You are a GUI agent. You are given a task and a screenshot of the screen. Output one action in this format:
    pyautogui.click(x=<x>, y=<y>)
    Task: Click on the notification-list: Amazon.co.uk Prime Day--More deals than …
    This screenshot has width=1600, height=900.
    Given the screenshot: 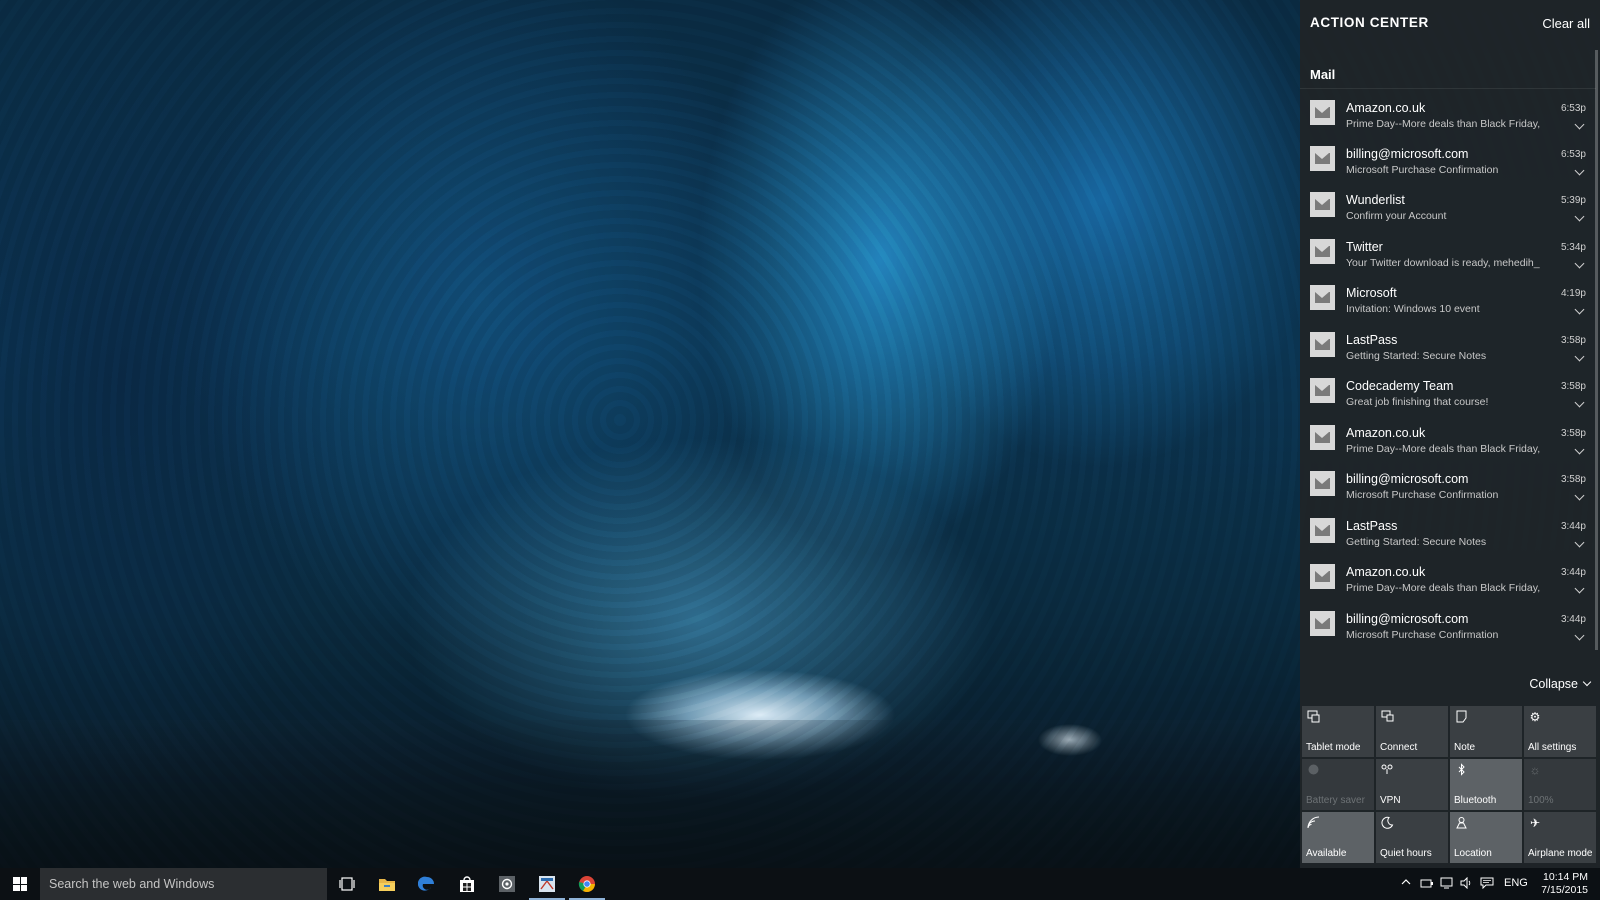 What is the action you would take?
    pyautogui.click(x=1448, y=367)
    